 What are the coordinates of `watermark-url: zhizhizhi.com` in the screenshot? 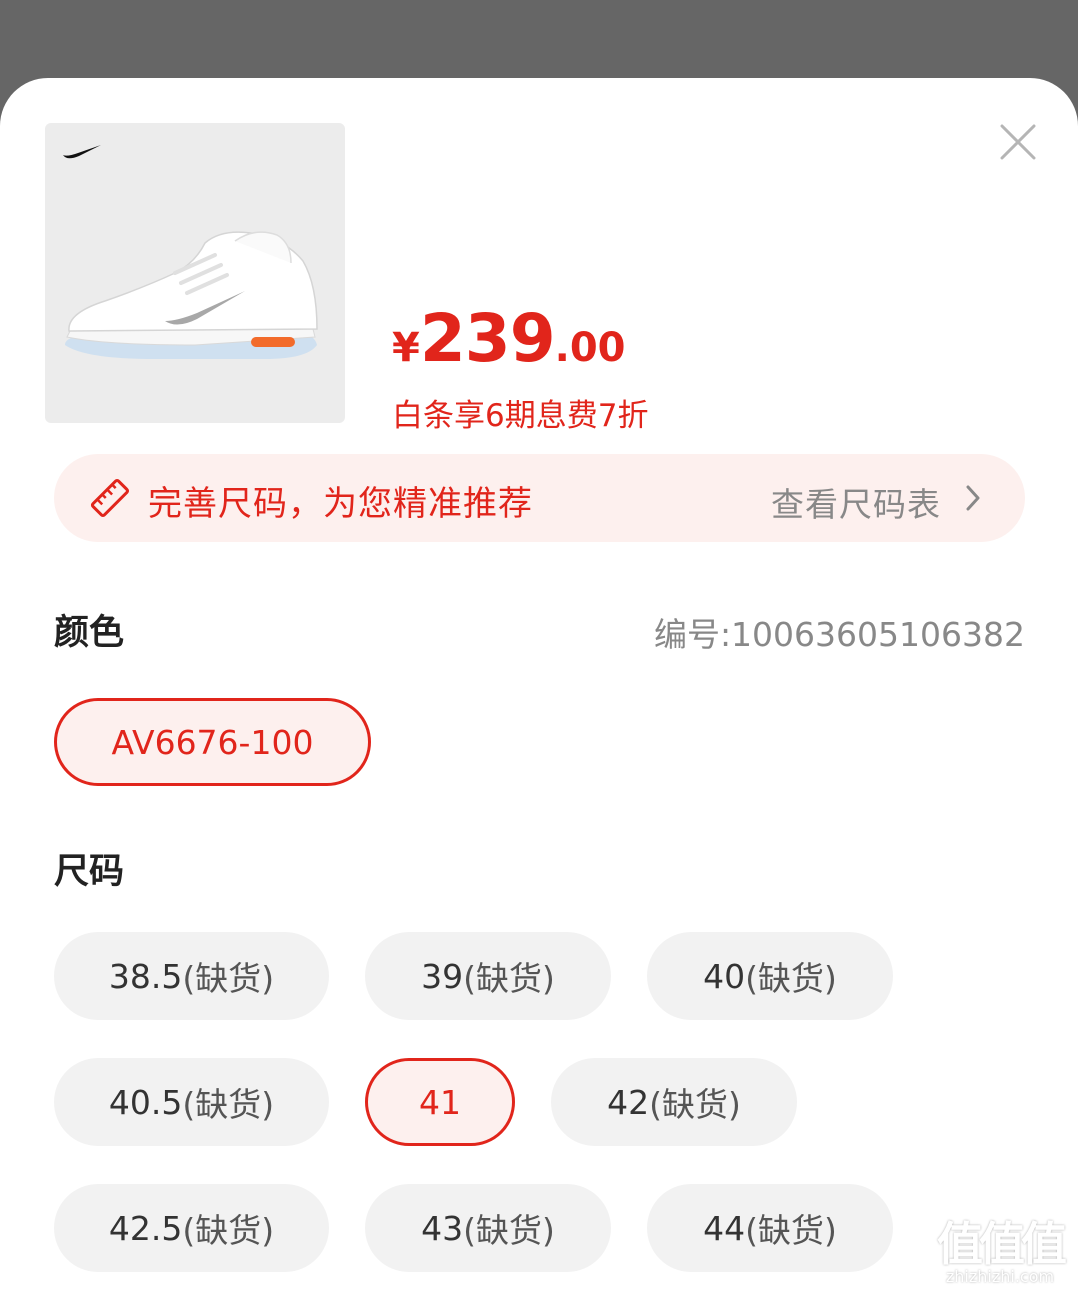 It's located at (1000, 1276).